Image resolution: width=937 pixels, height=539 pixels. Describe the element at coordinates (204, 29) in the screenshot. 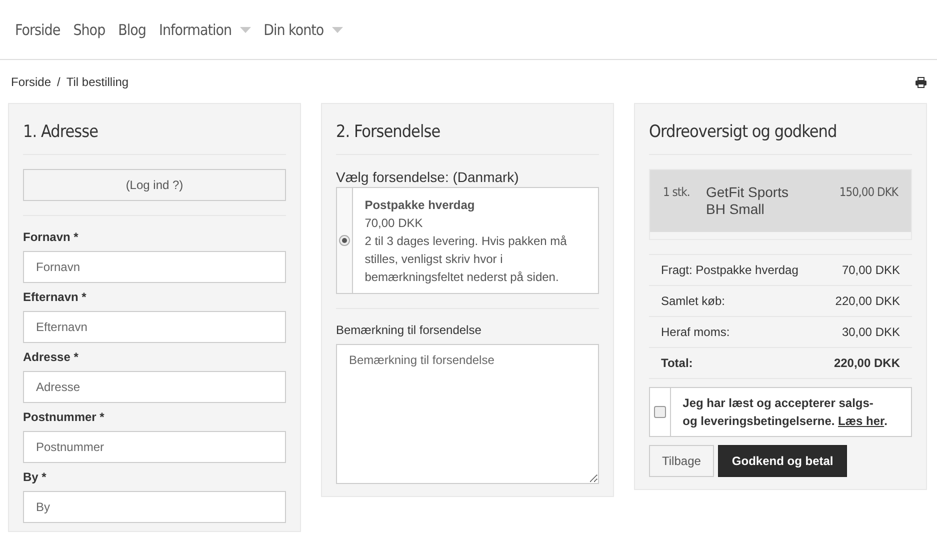

I see `nav-link: Information` at that location.